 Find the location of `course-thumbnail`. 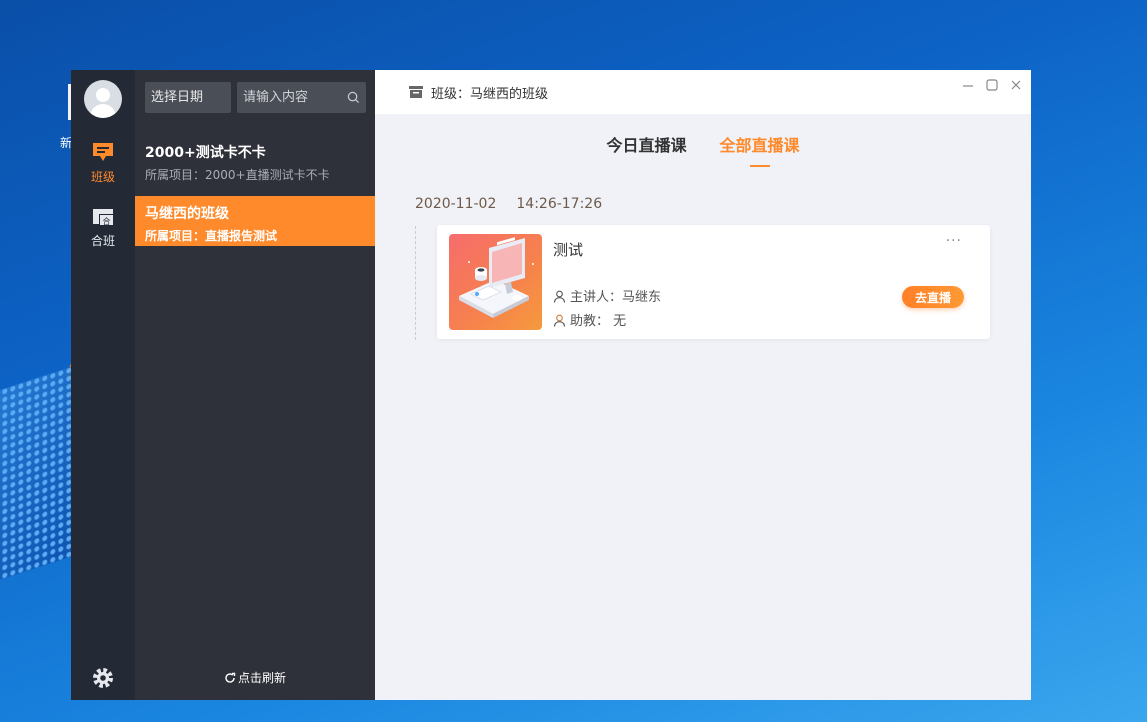

course-thumbnail is located at coordinates (495, 282).